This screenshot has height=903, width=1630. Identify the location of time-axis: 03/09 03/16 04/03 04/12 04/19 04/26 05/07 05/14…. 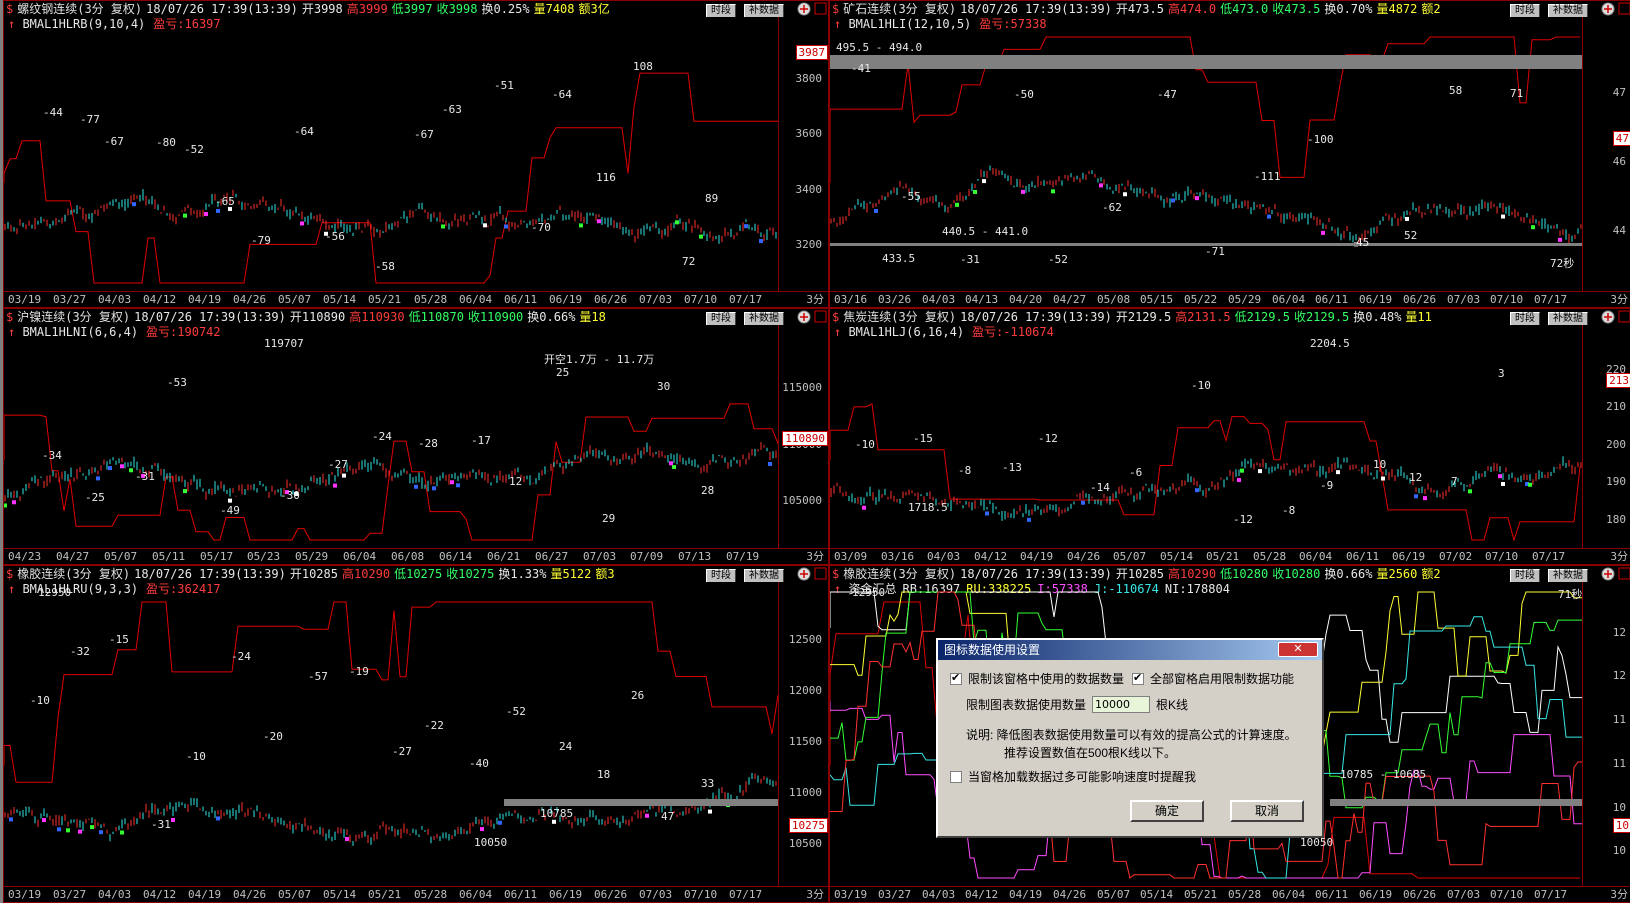
(1230, 556).